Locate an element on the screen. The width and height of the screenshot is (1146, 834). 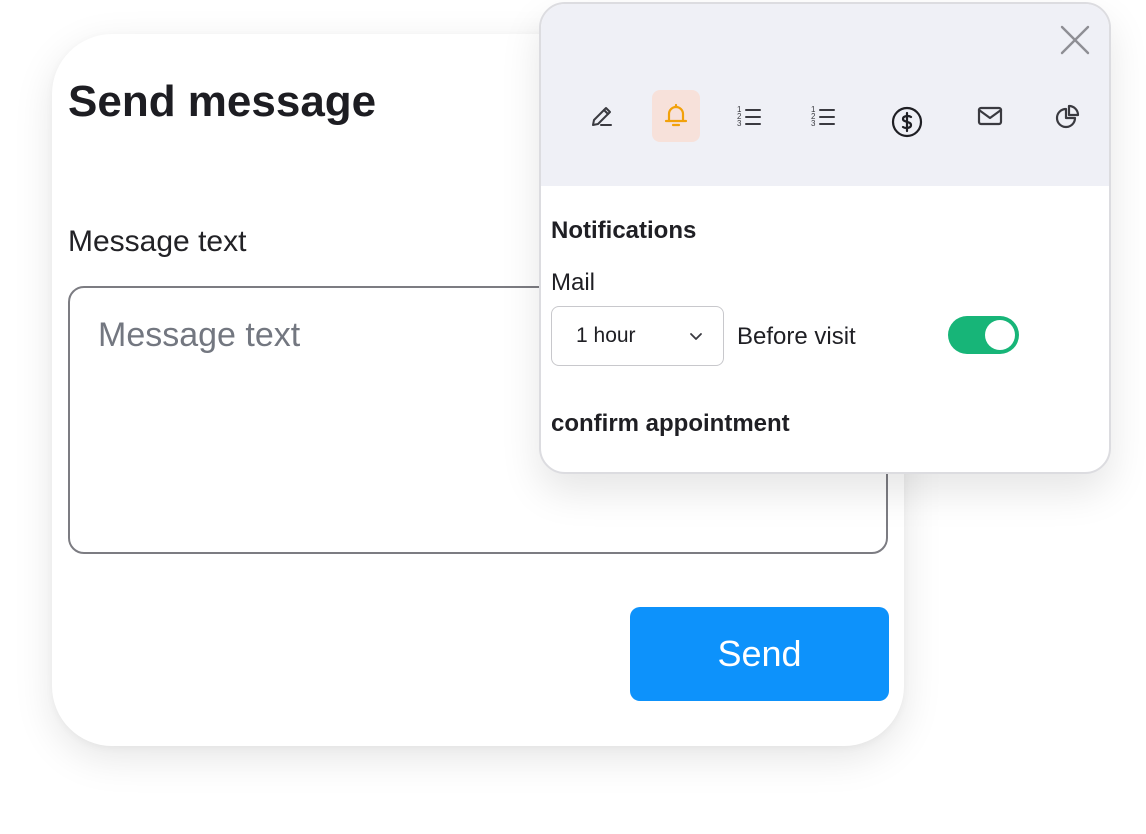
chevron-down-icon is located at coordinates (696, 338).